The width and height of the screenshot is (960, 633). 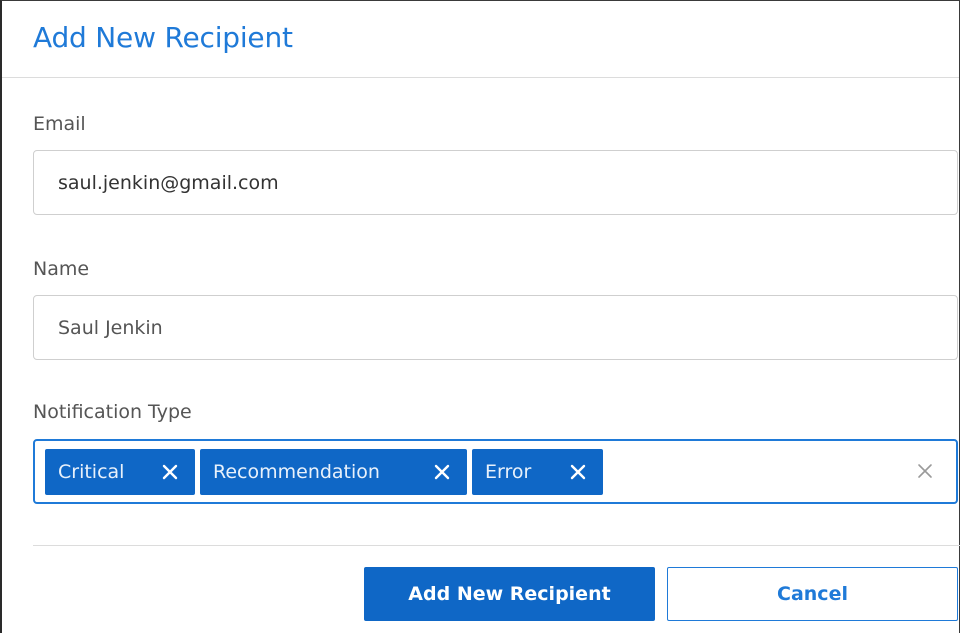 What do you see at coordinates (61, 269) in the screenshot?
I see `name-label: Name` at bounding box center [61, 269].